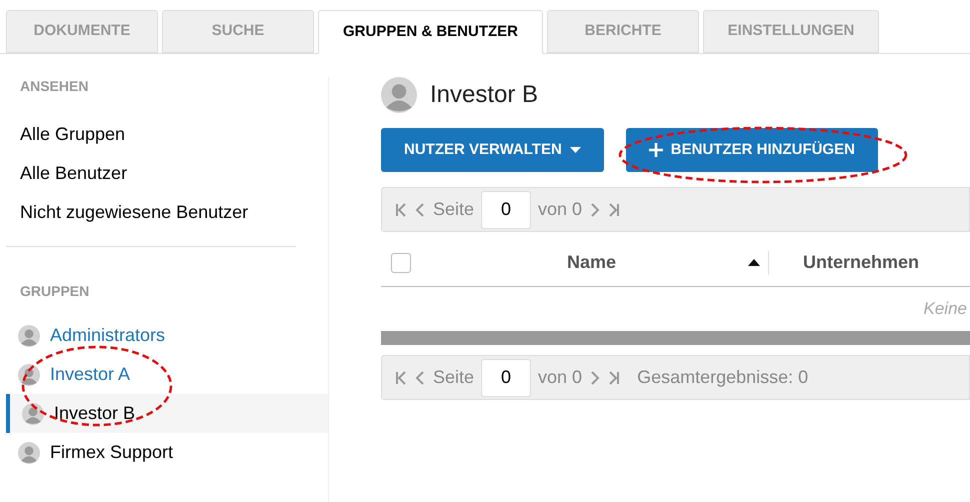 The height and width of the screenshot is (502, 970). I want to click on tab: GRUPPEN & BENUTZER, so click(430, 32).